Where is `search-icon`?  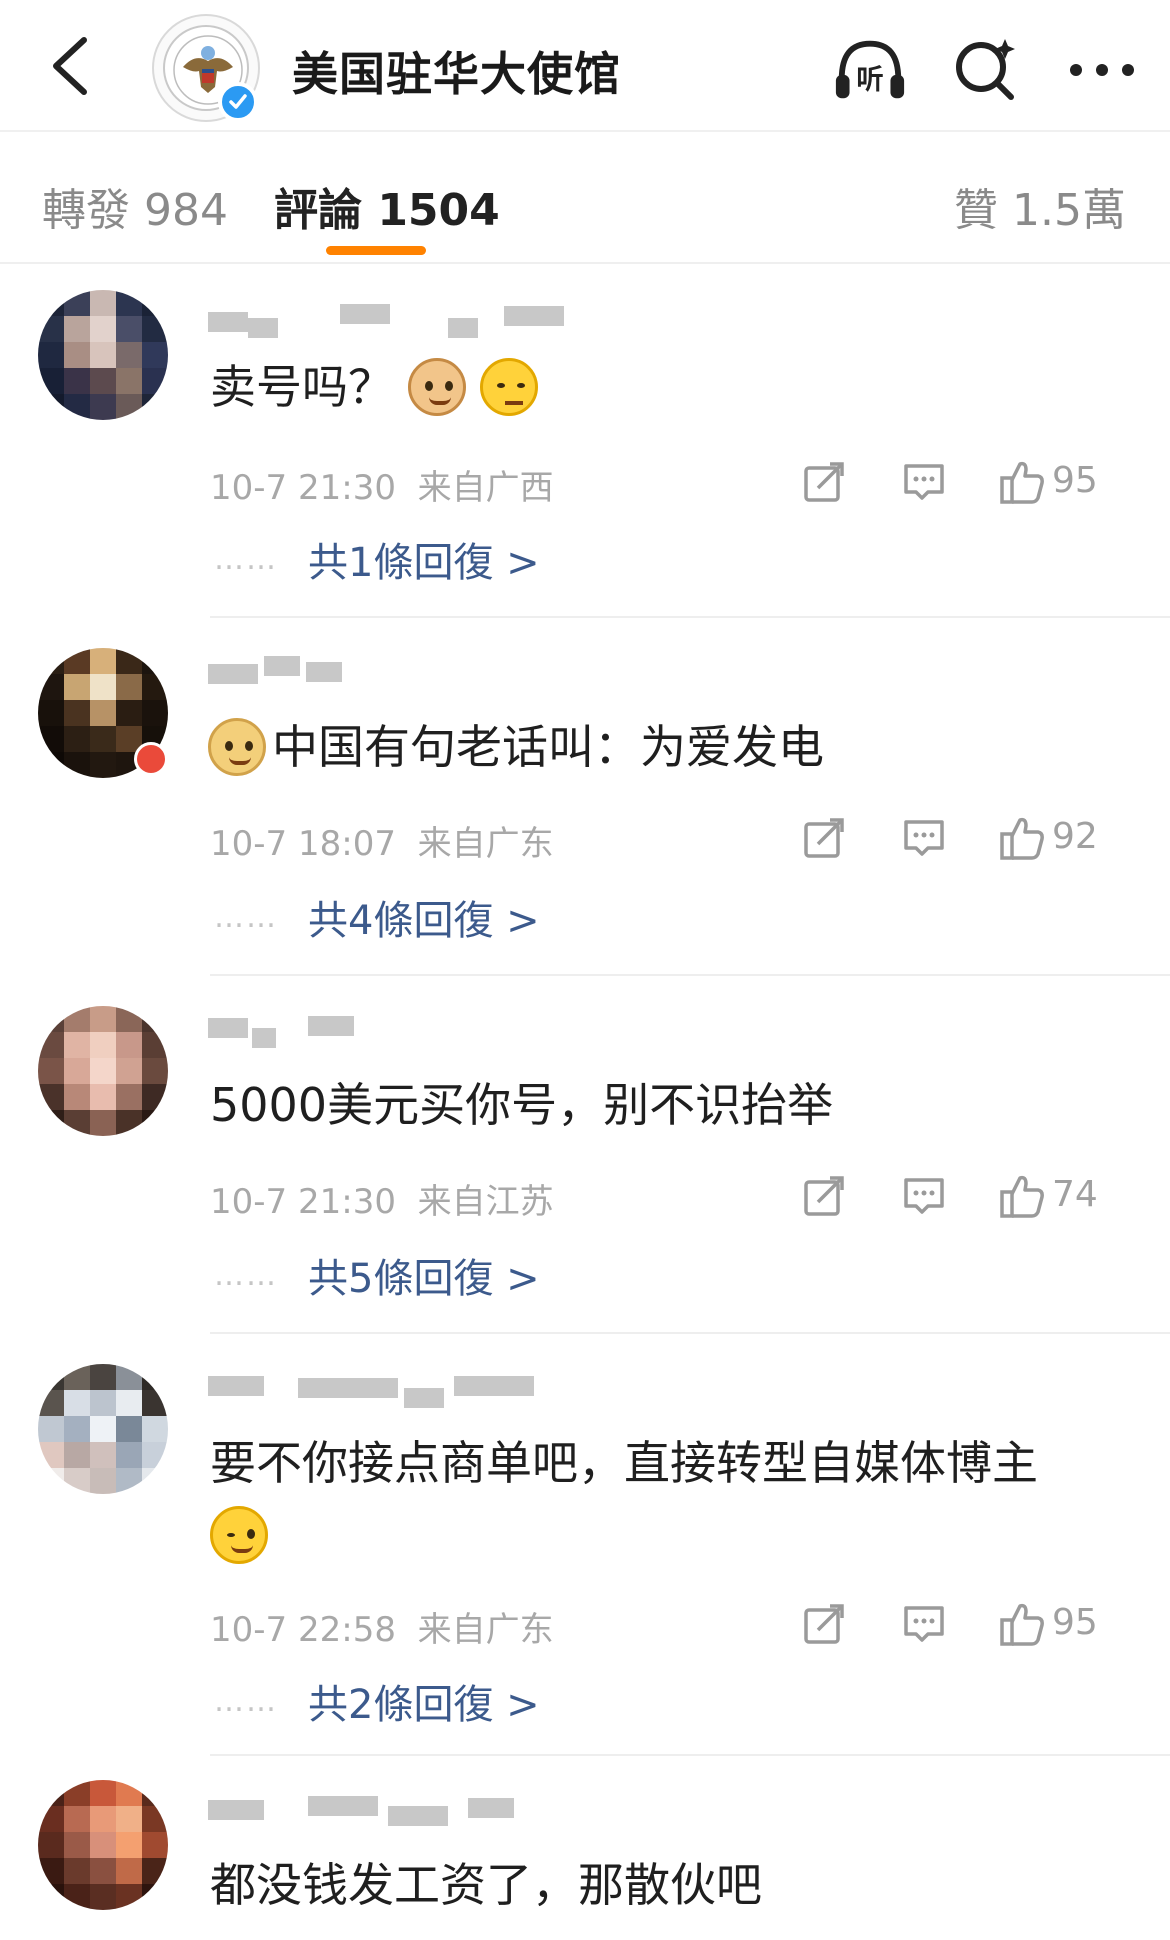 search-icon is located at coordinates (985, 69).